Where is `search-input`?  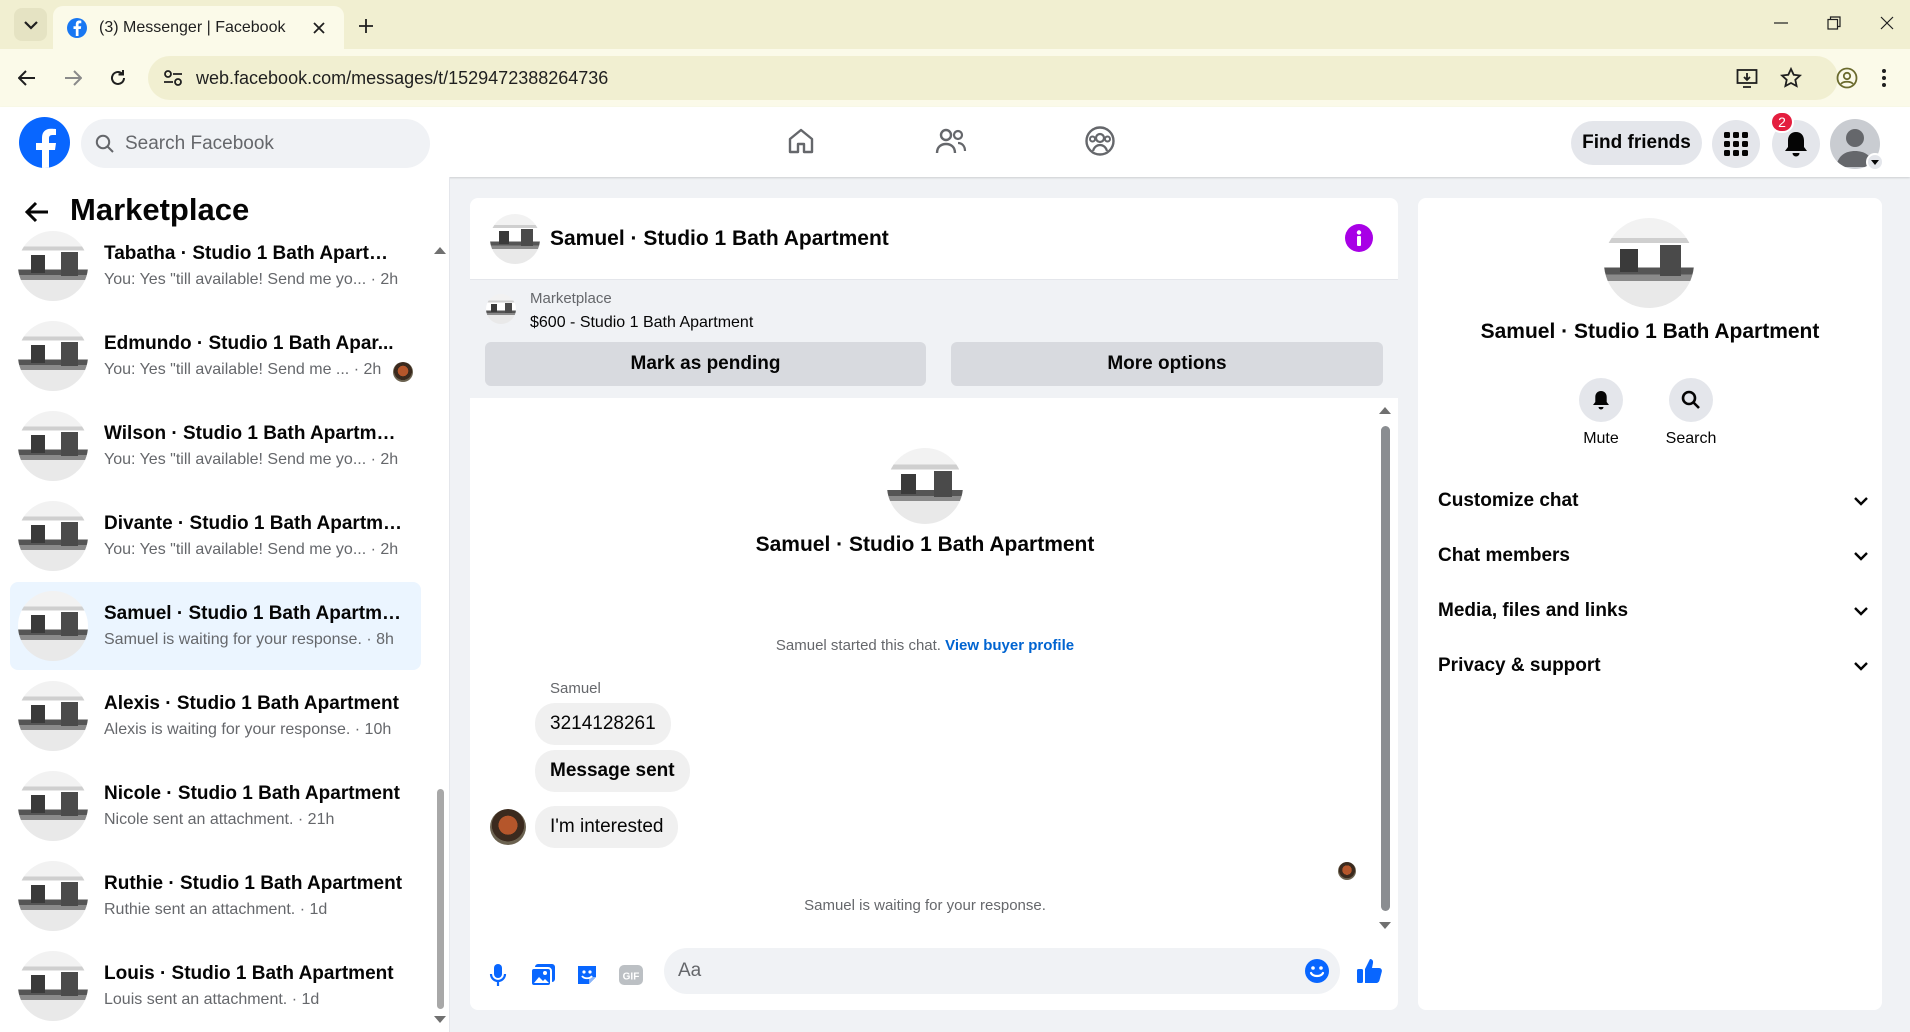 search-input is located at coordinates (265, 143).